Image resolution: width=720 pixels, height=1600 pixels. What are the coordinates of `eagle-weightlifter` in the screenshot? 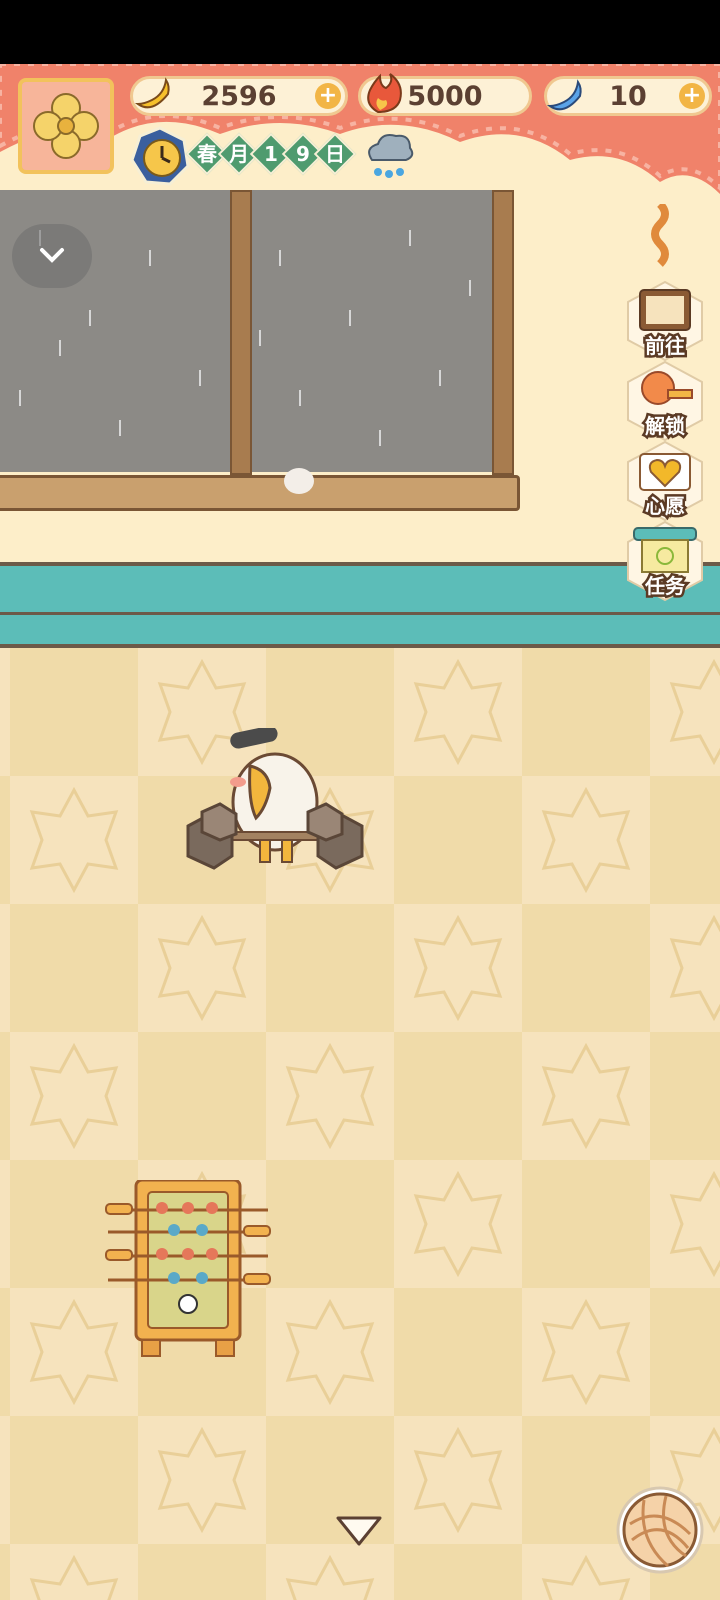 It's located at (275, 808).